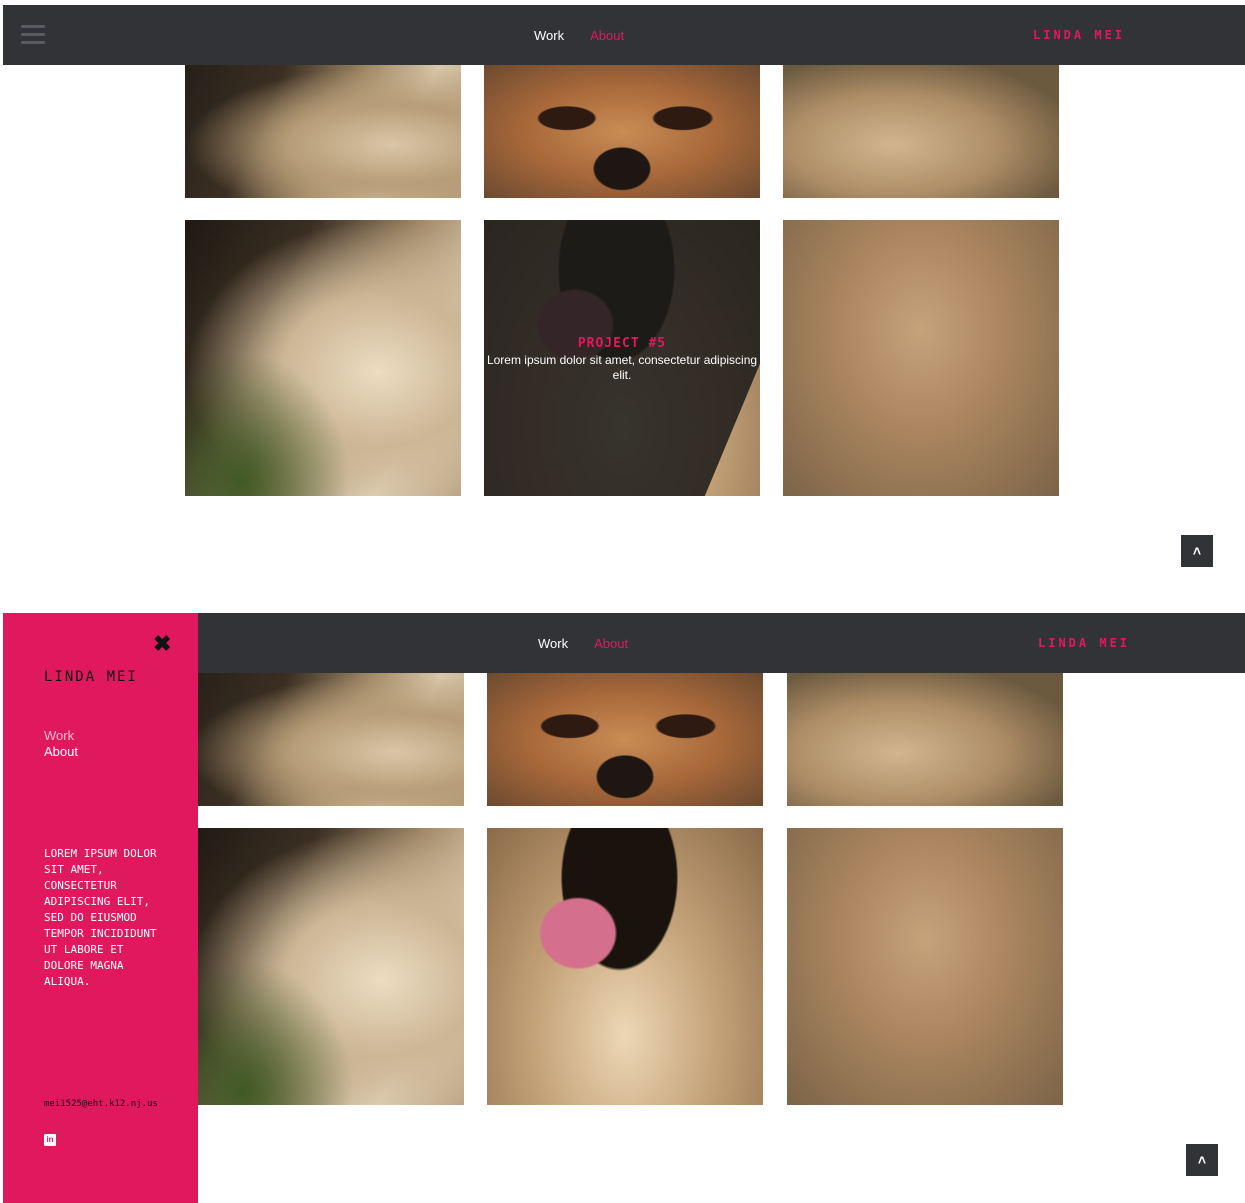  Describe the element at coordinates (61, 752) in the screenshot. I see `side-link-about: About` at that location.